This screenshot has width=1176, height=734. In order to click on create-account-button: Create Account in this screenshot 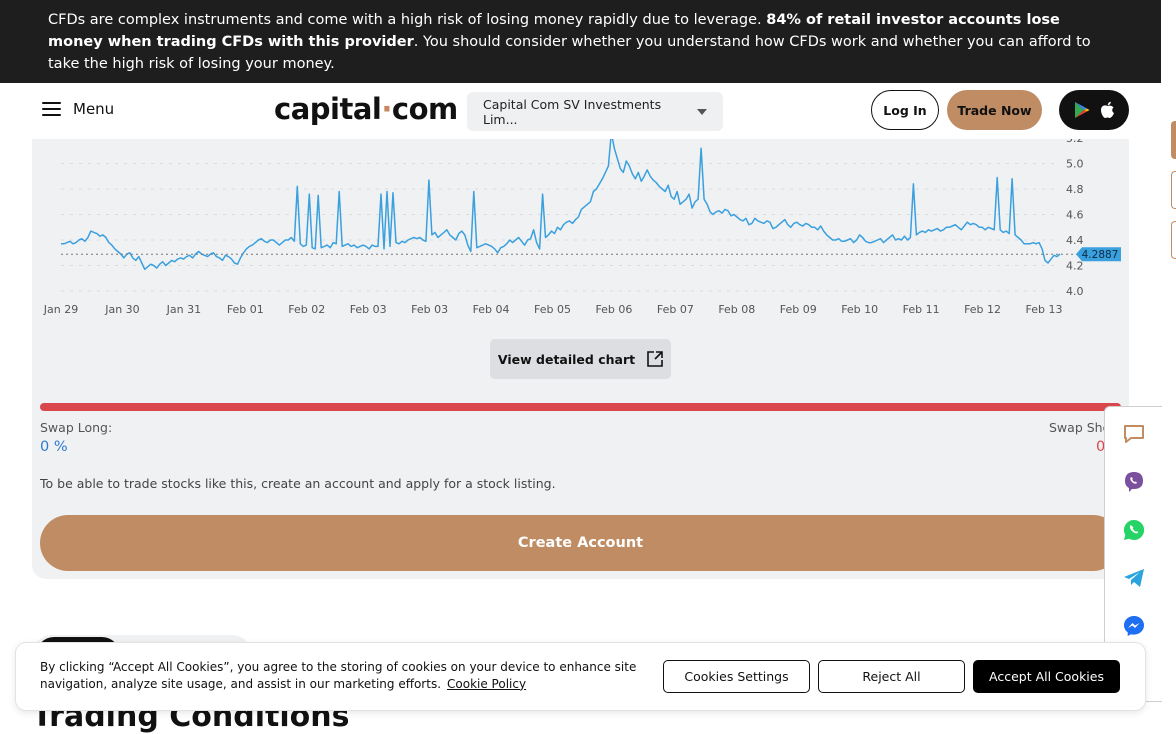, I will do `click(580, 543)`.